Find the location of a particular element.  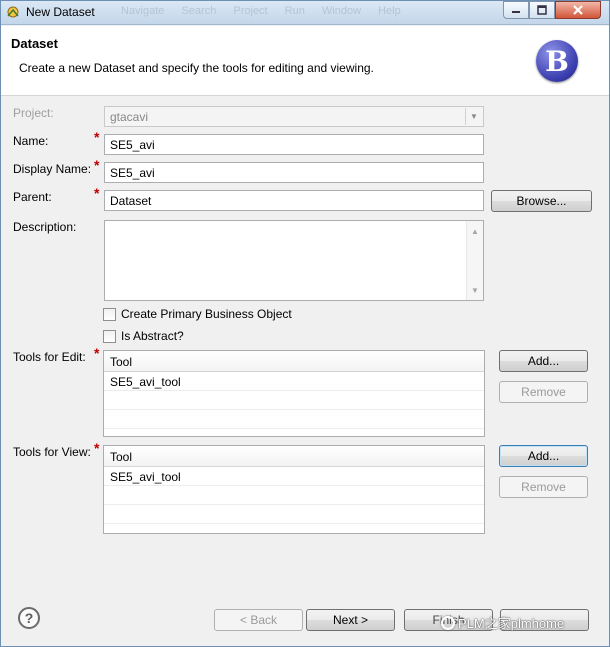

window-title: New Dataset is located at coordinates (60, 12).